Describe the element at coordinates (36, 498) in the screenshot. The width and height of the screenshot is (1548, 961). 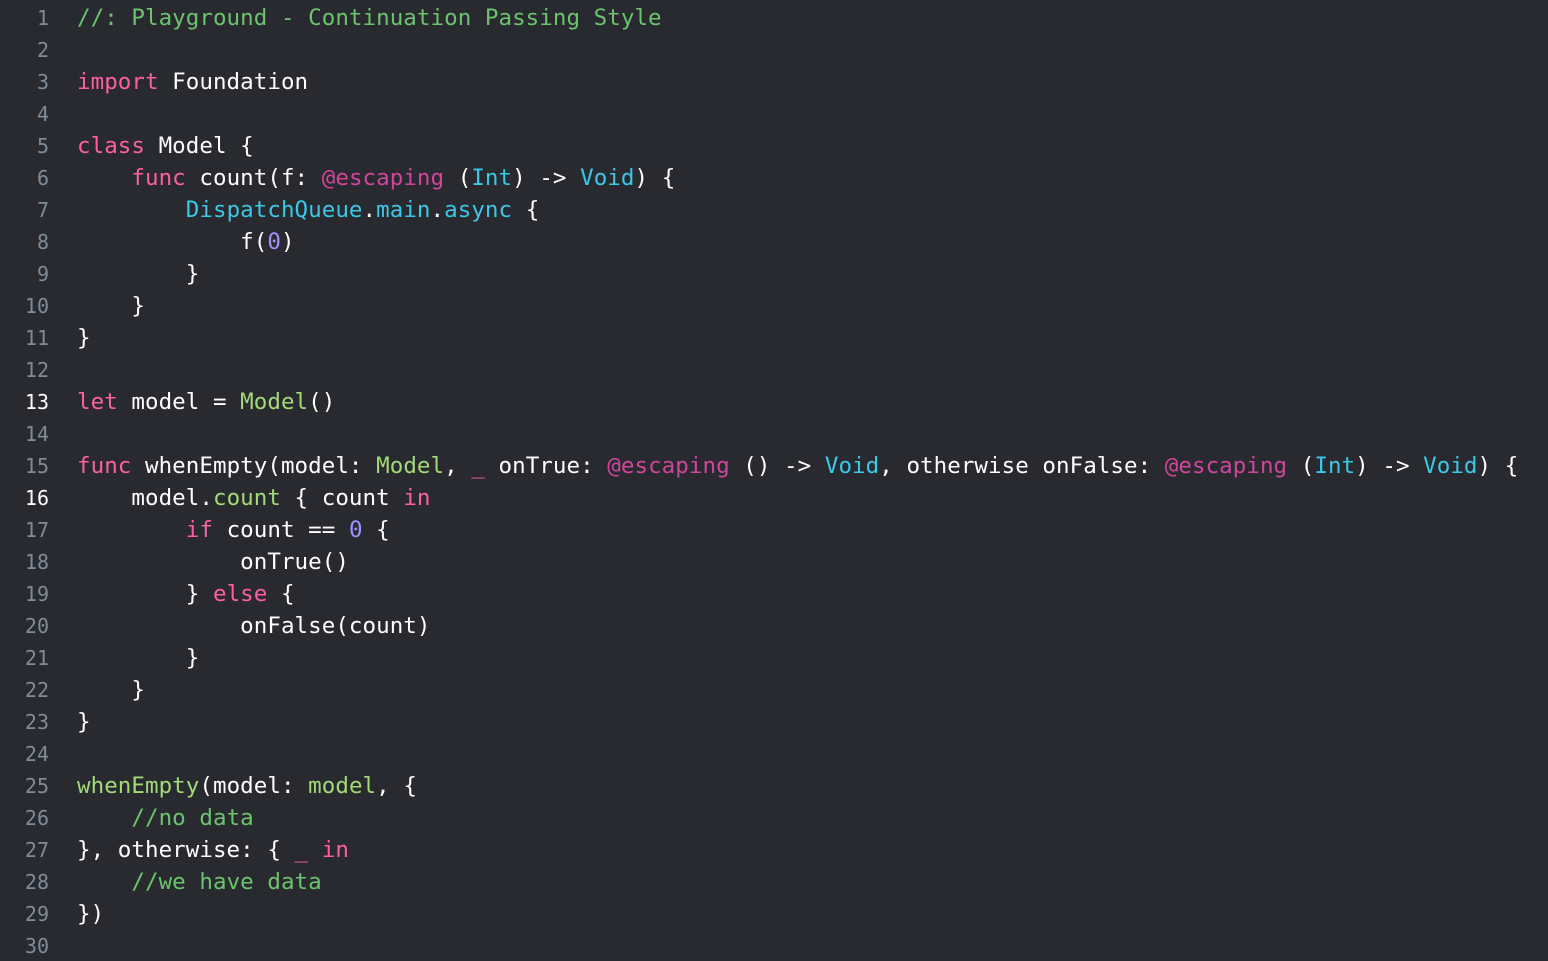
I see `line-number: 16` at that location.